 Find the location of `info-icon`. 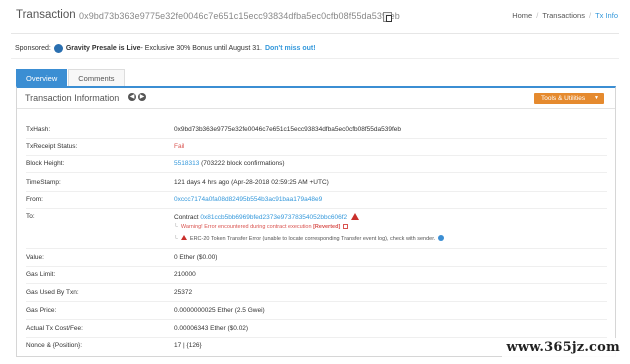

info-icon is located at coordinates (441, 238).